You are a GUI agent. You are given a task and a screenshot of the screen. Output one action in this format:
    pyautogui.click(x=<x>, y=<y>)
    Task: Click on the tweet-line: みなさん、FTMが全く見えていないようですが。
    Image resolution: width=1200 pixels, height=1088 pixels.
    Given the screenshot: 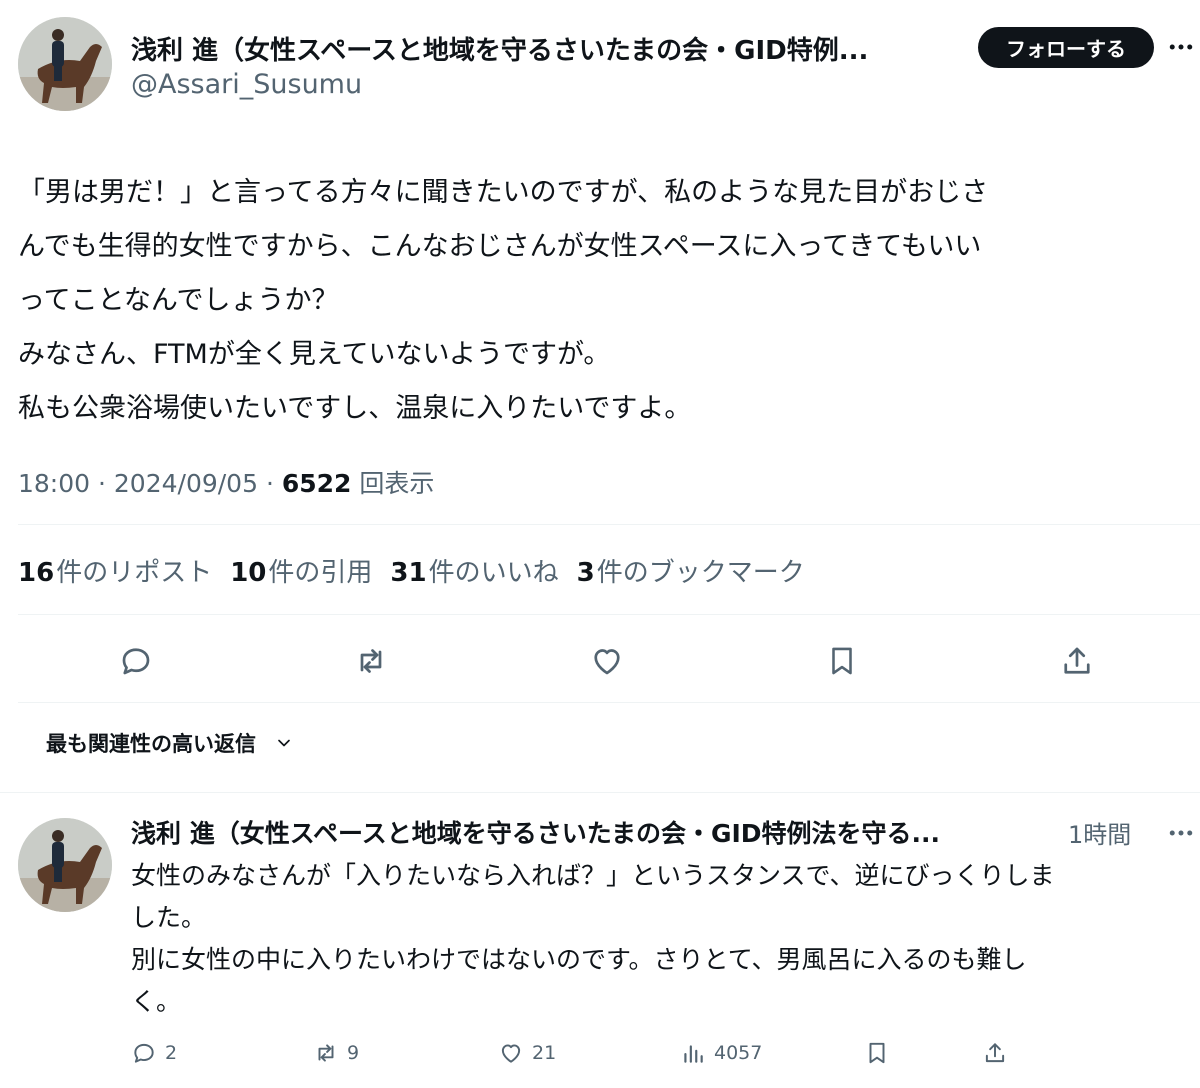 What is the action you would take?
    pyautogui.click(x=314, y=354)
    